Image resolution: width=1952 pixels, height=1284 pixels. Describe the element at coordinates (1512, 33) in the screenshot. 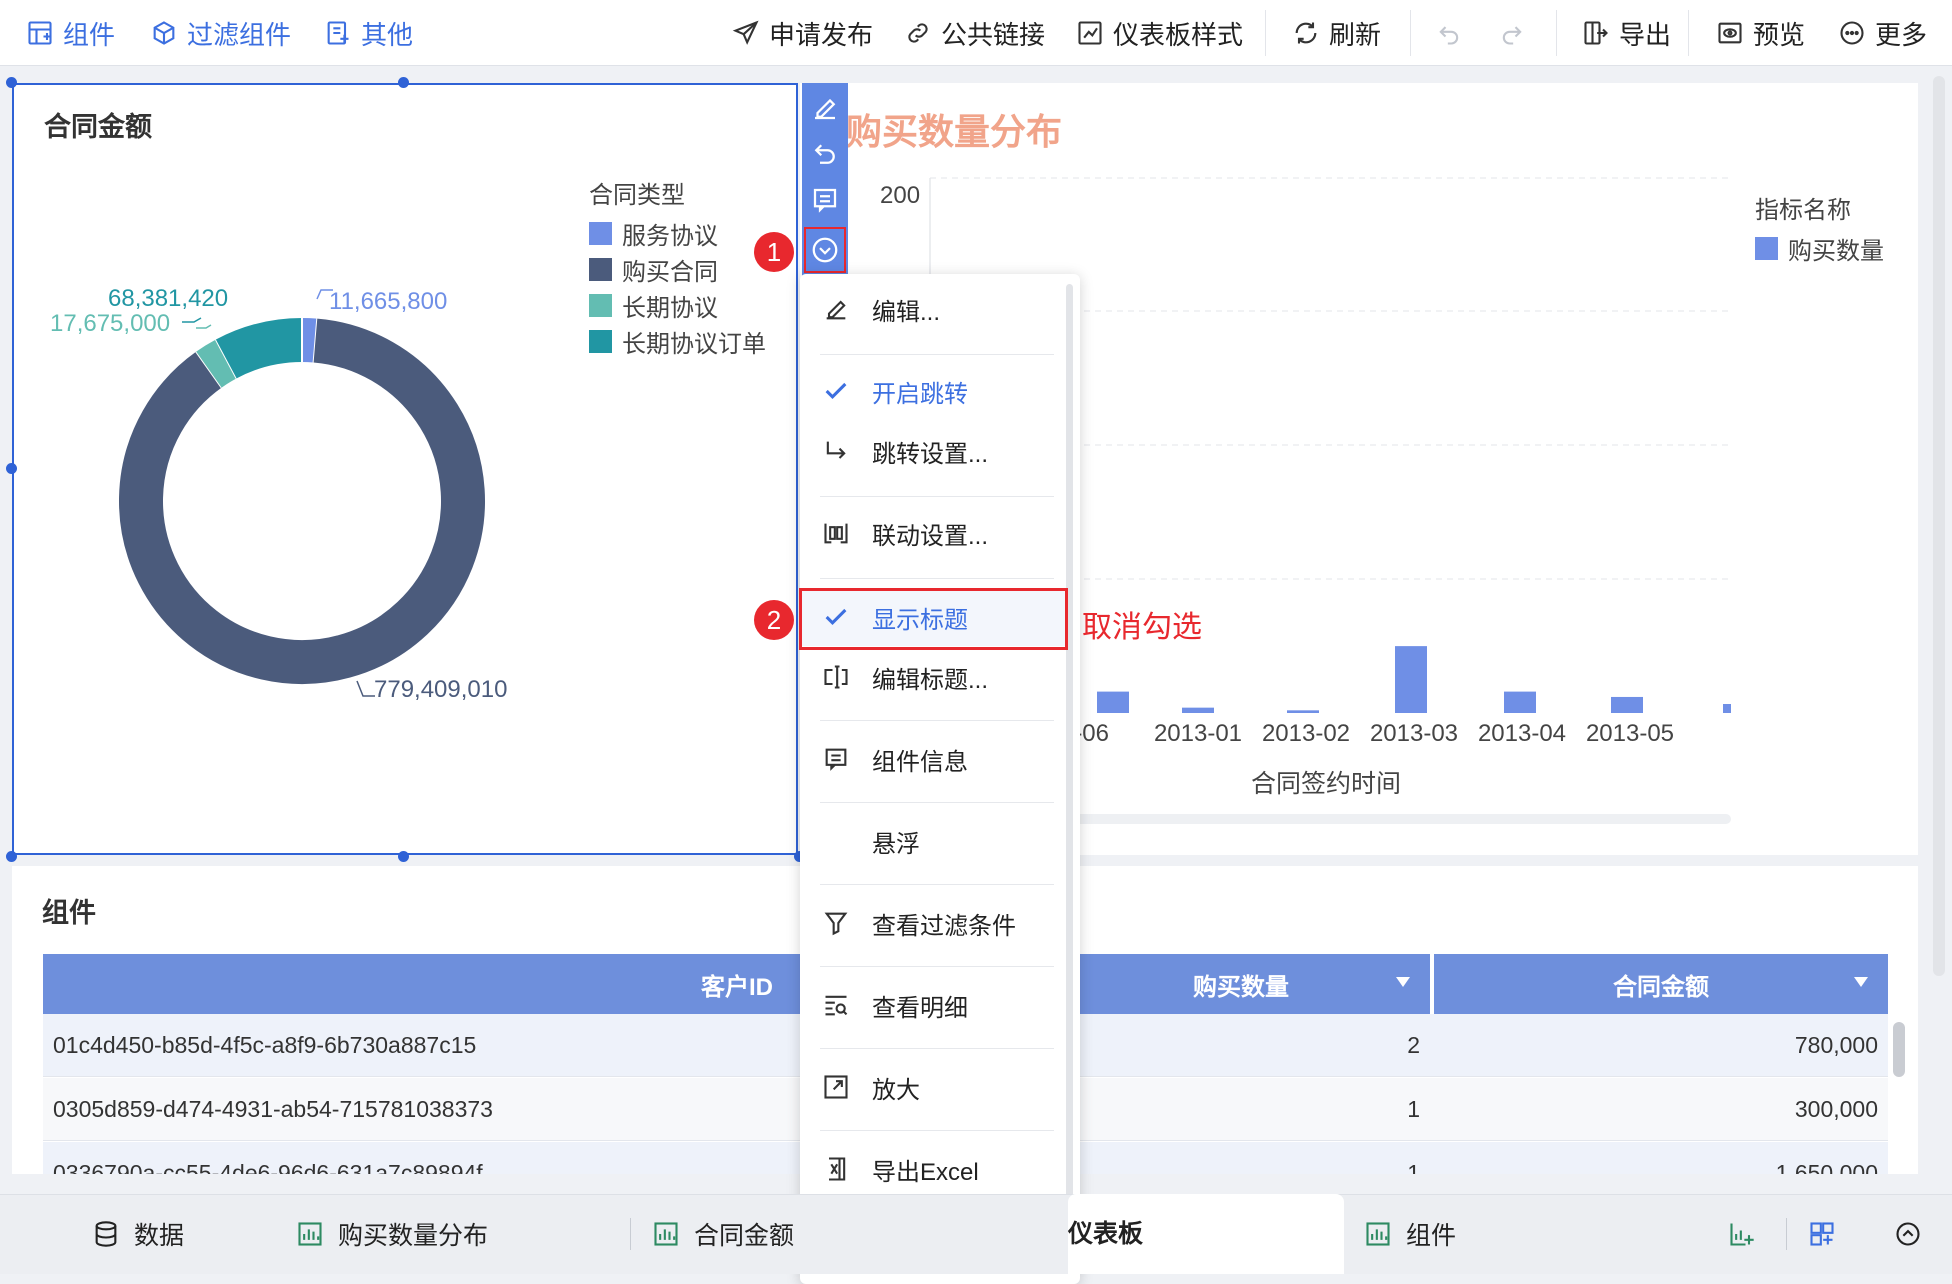

I see `toolbar-redo-button` at that location.